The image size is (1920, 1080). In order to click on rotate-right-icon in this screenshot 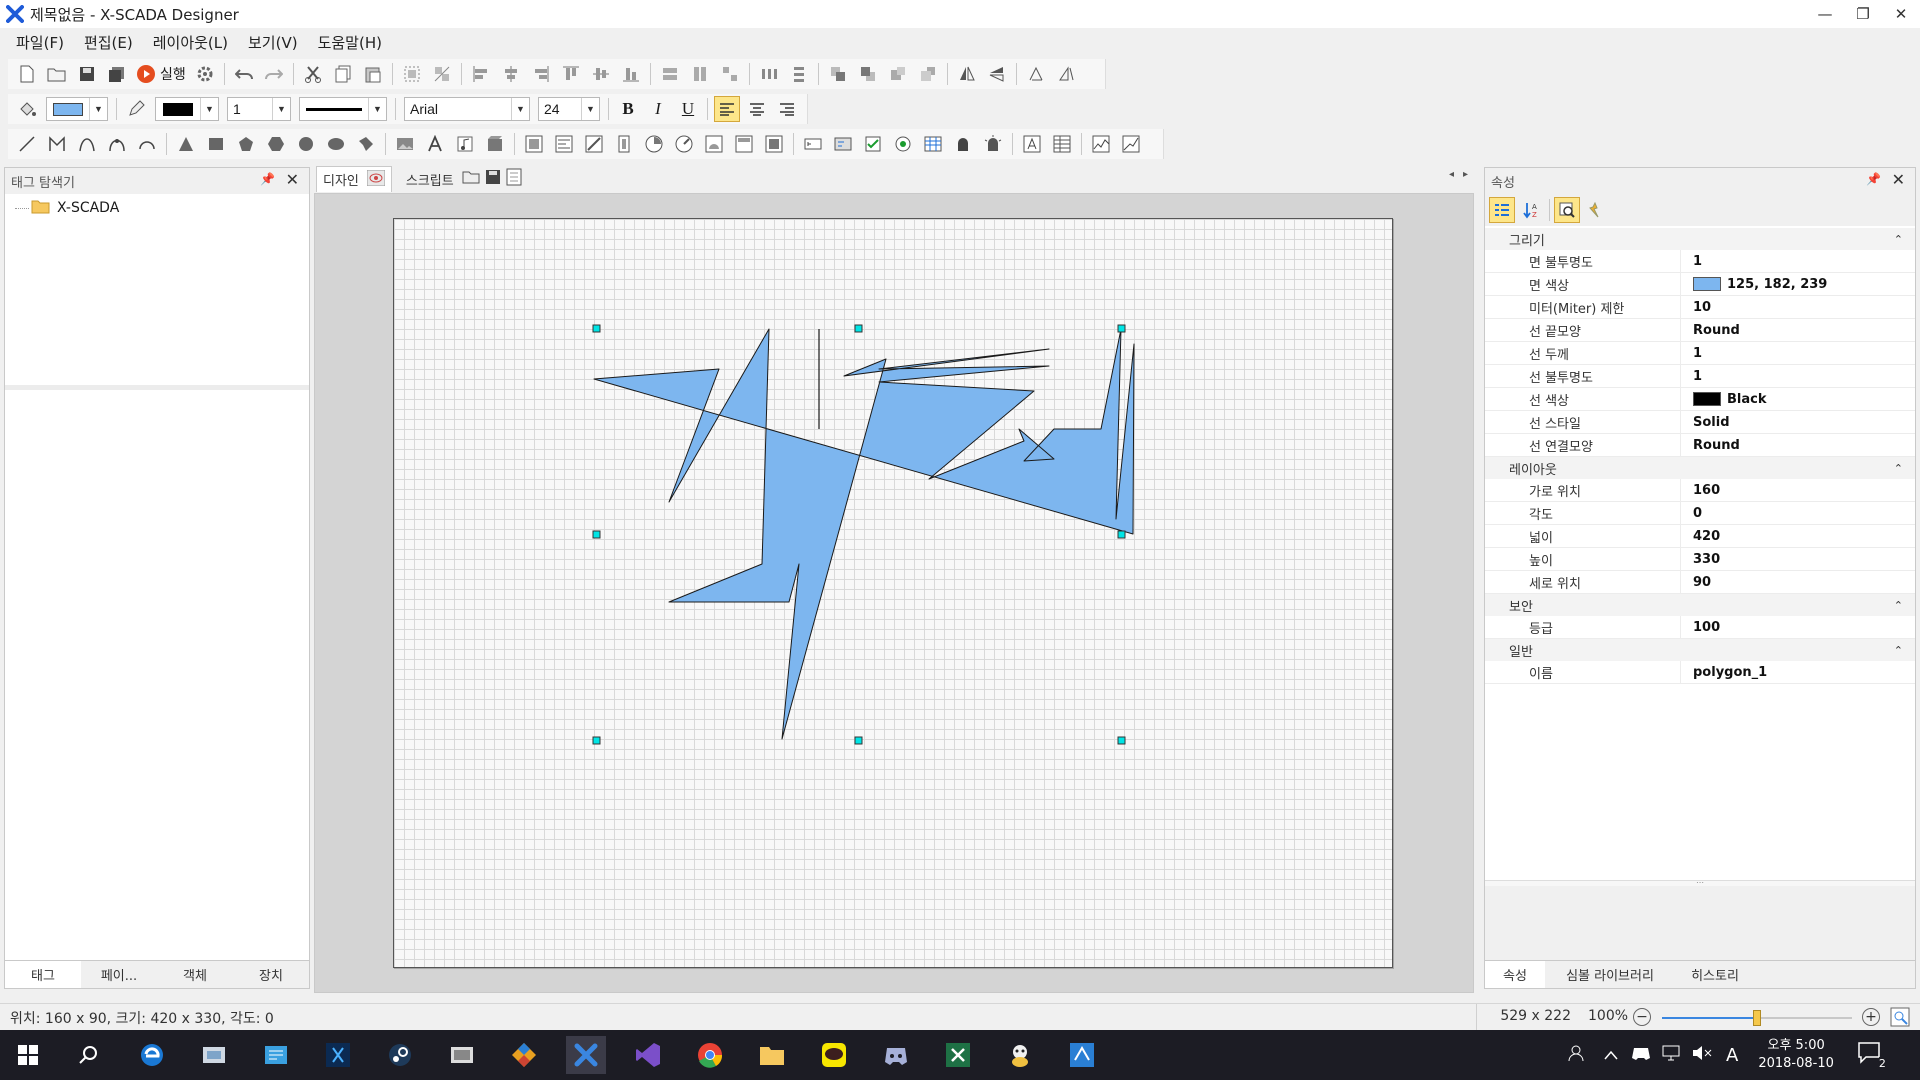, I will do `click(1066, 74)`.